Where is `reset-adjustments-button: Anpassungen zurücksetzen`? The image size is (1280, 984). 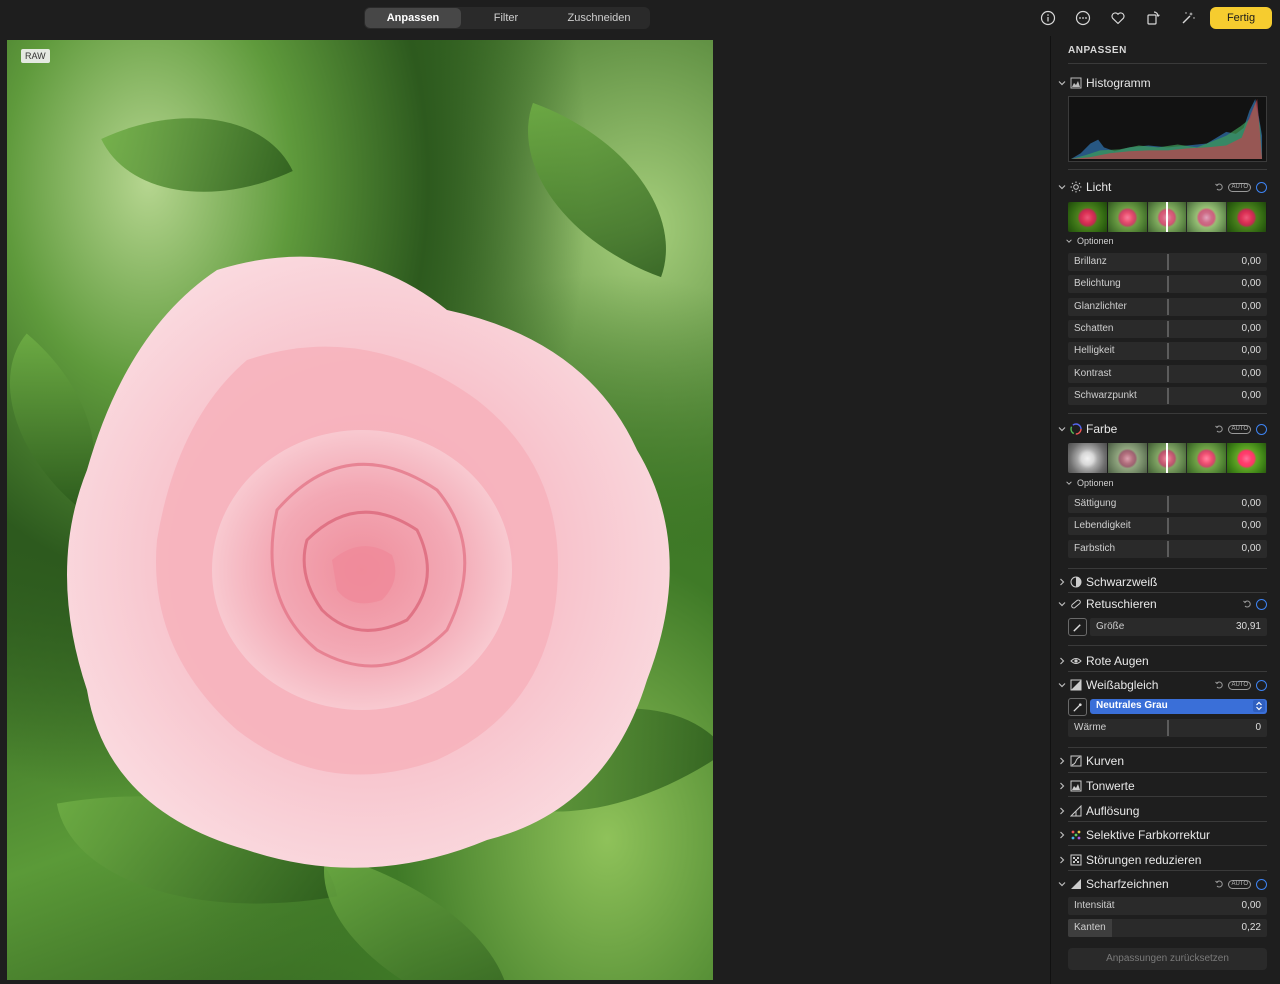 reset-adjustments-button: Anpassungen zurücksetzen is located at coordinates (1167, 959).